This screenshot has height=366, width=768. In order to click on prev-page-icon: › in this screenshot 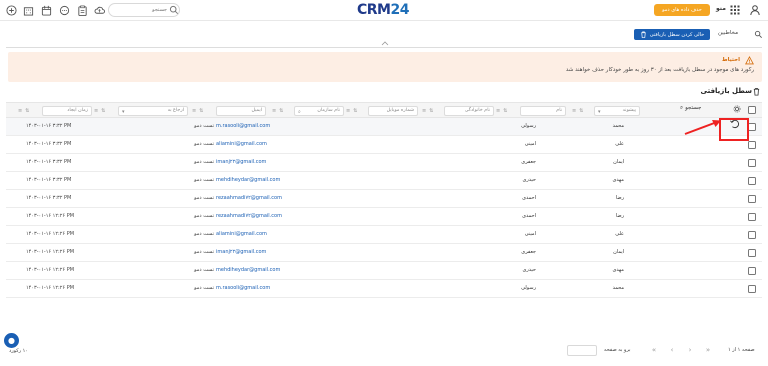, I will do `click(690, 350)`.